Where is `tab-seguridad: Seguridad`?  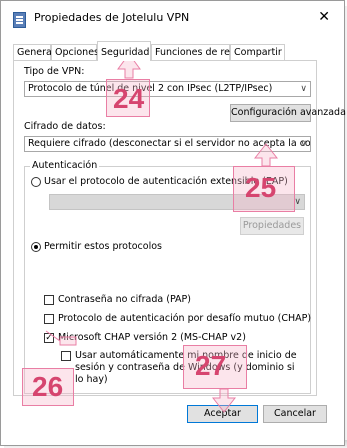
tab-seguridad: Seguridad is located at coordinates (124, 51).